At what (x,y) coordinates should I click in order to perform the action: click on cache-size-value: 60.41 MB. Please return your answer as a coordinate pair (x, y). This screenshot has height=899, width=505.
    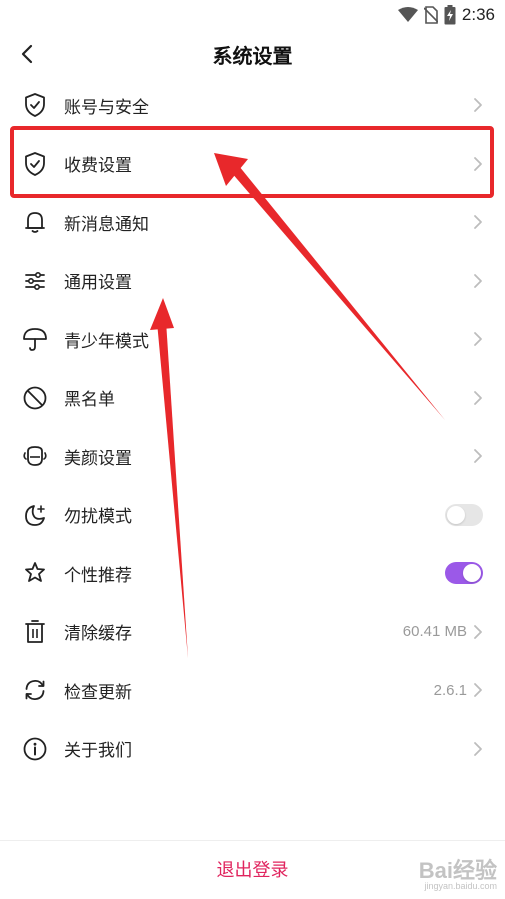
    Looking at the image, I should click on (434, 632).